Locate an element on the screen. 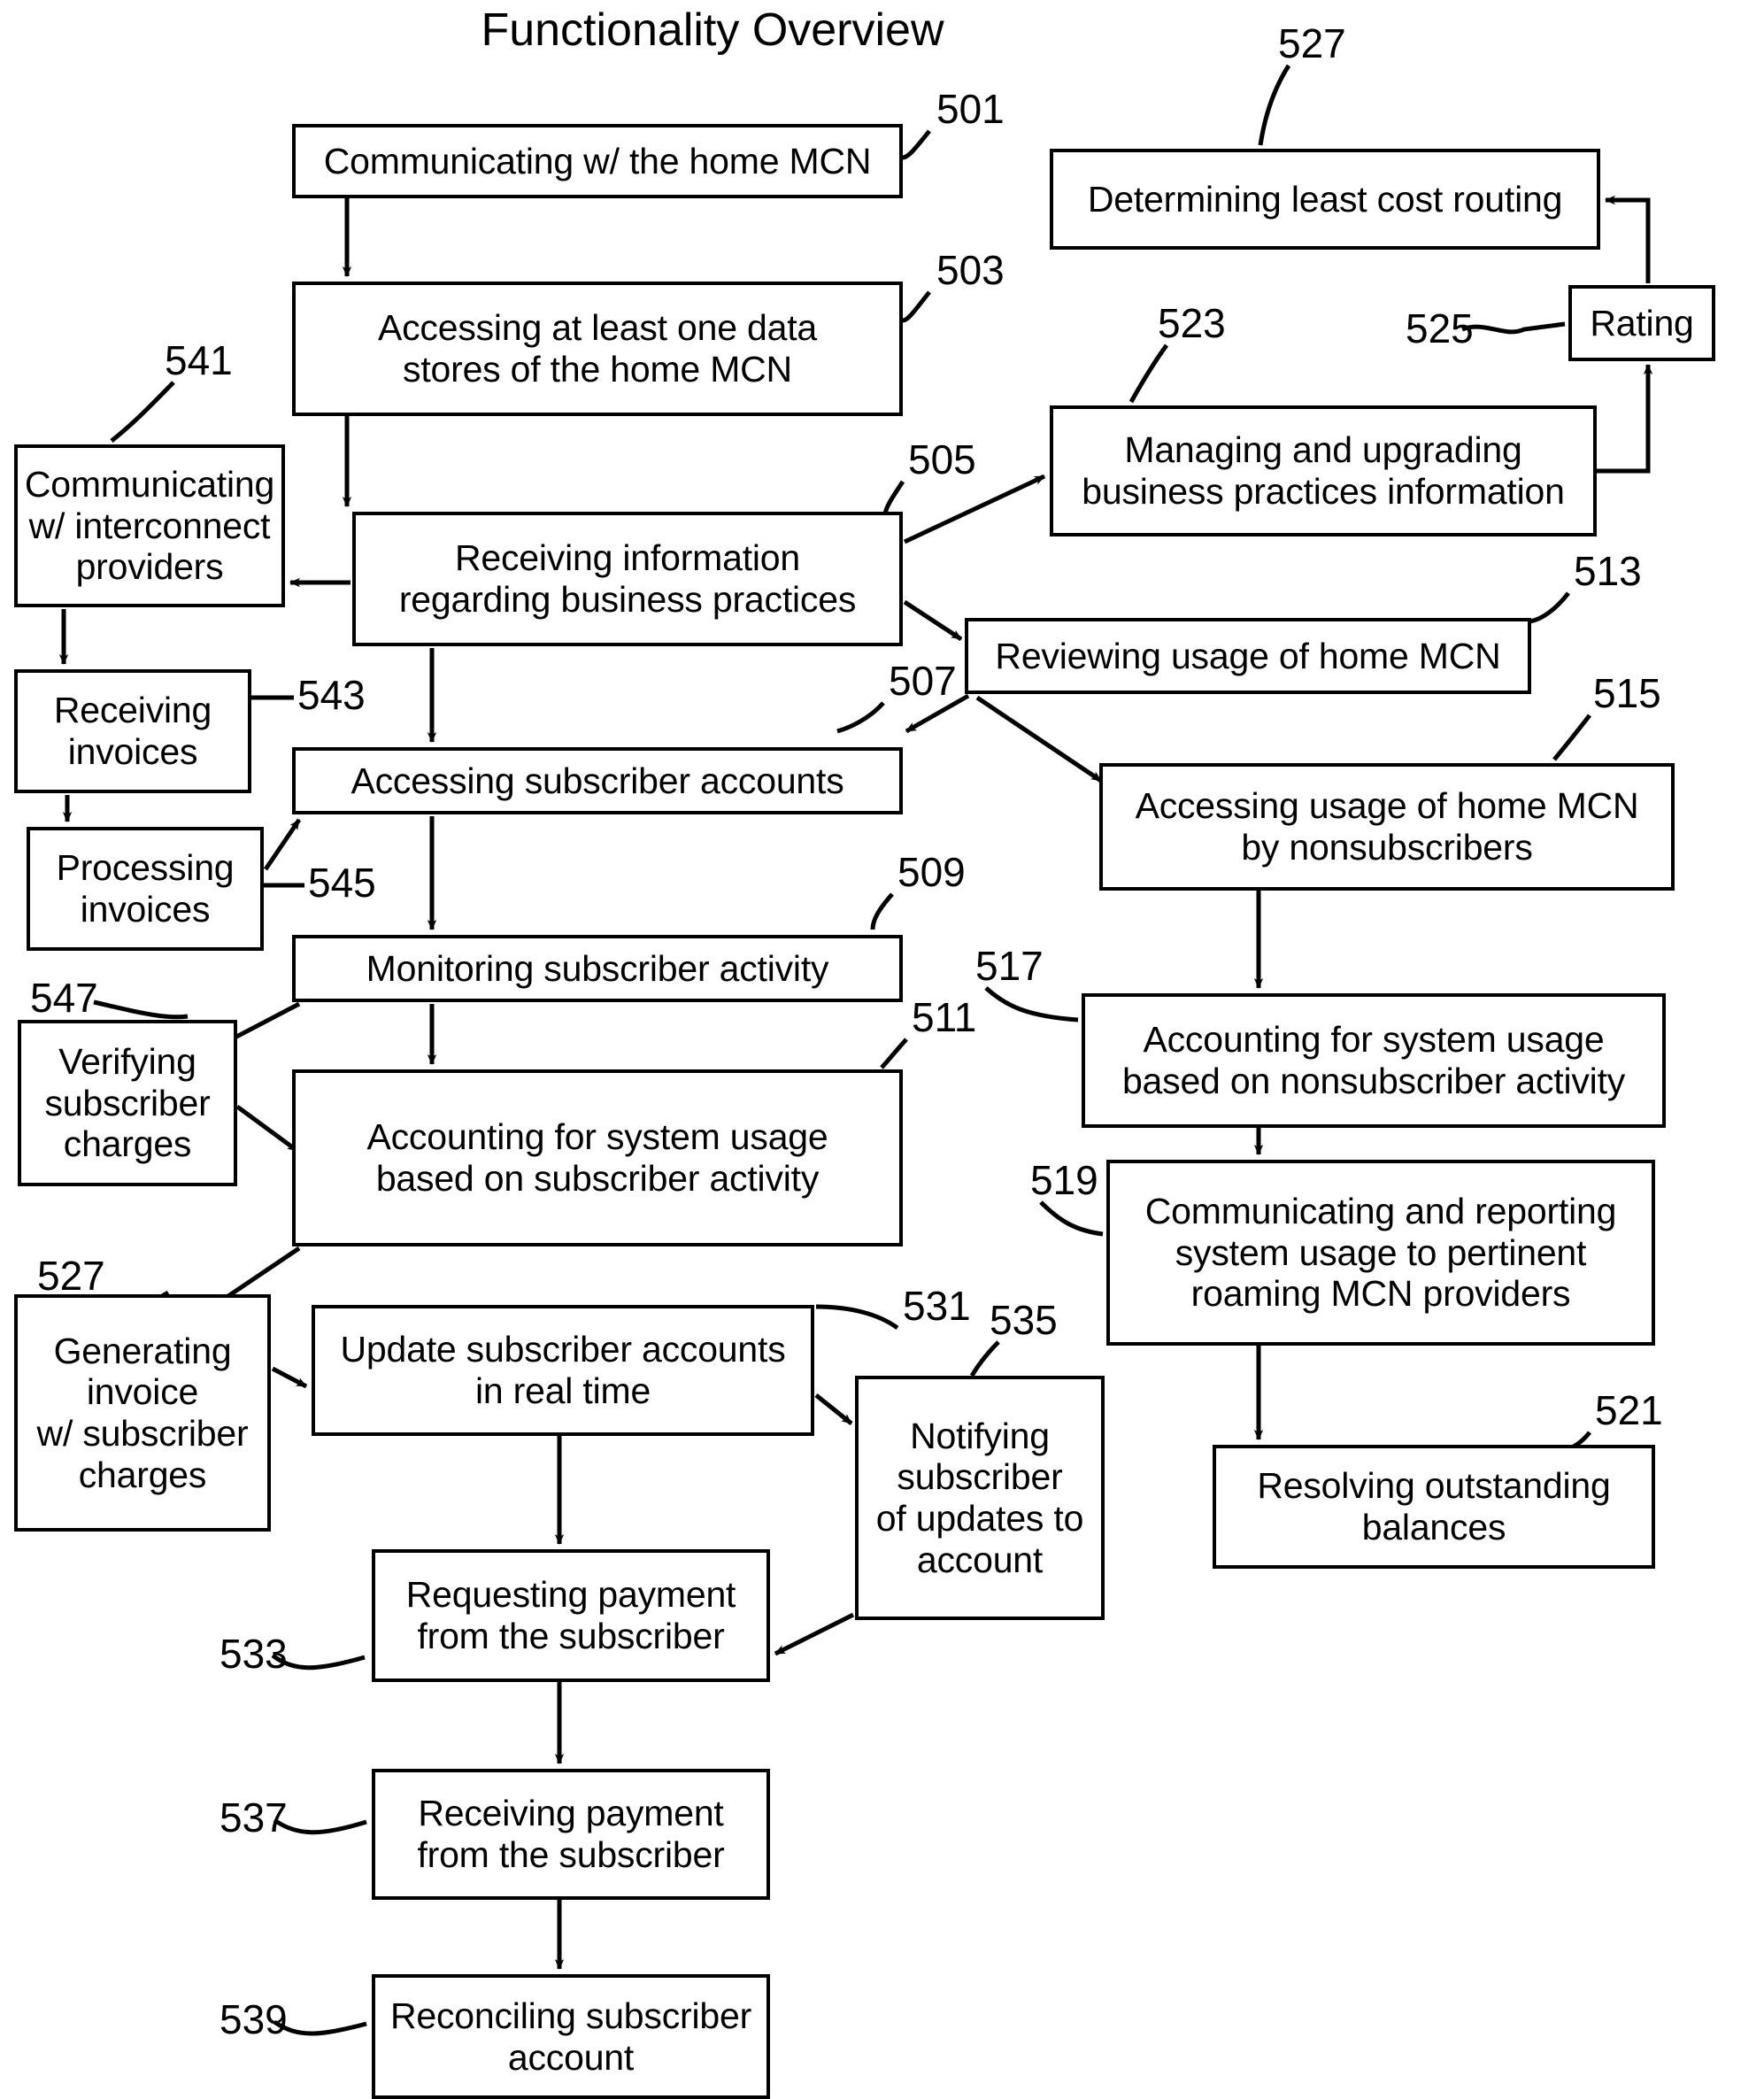 The height and width of the screenshot is (2099, 1764). process-box-label-527: Generating invoice w/ subscriber charges is located at coordinates (142, 1413).